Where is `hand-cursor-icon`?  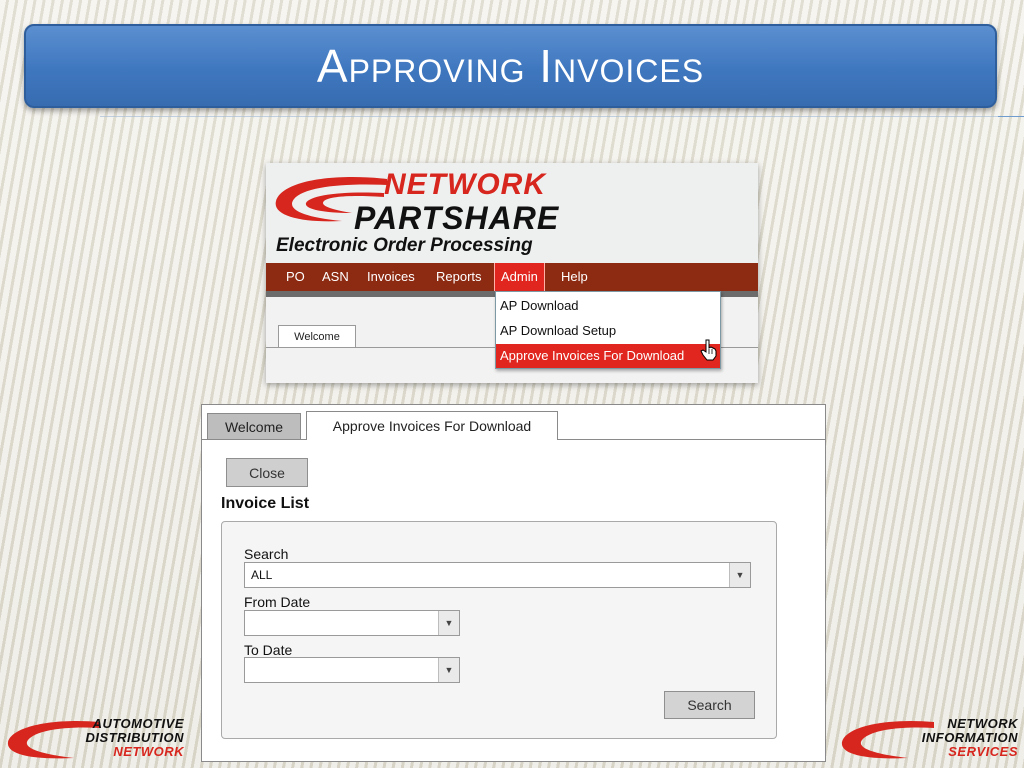
hand-cursor-icon is located at coordinates (708, 350).